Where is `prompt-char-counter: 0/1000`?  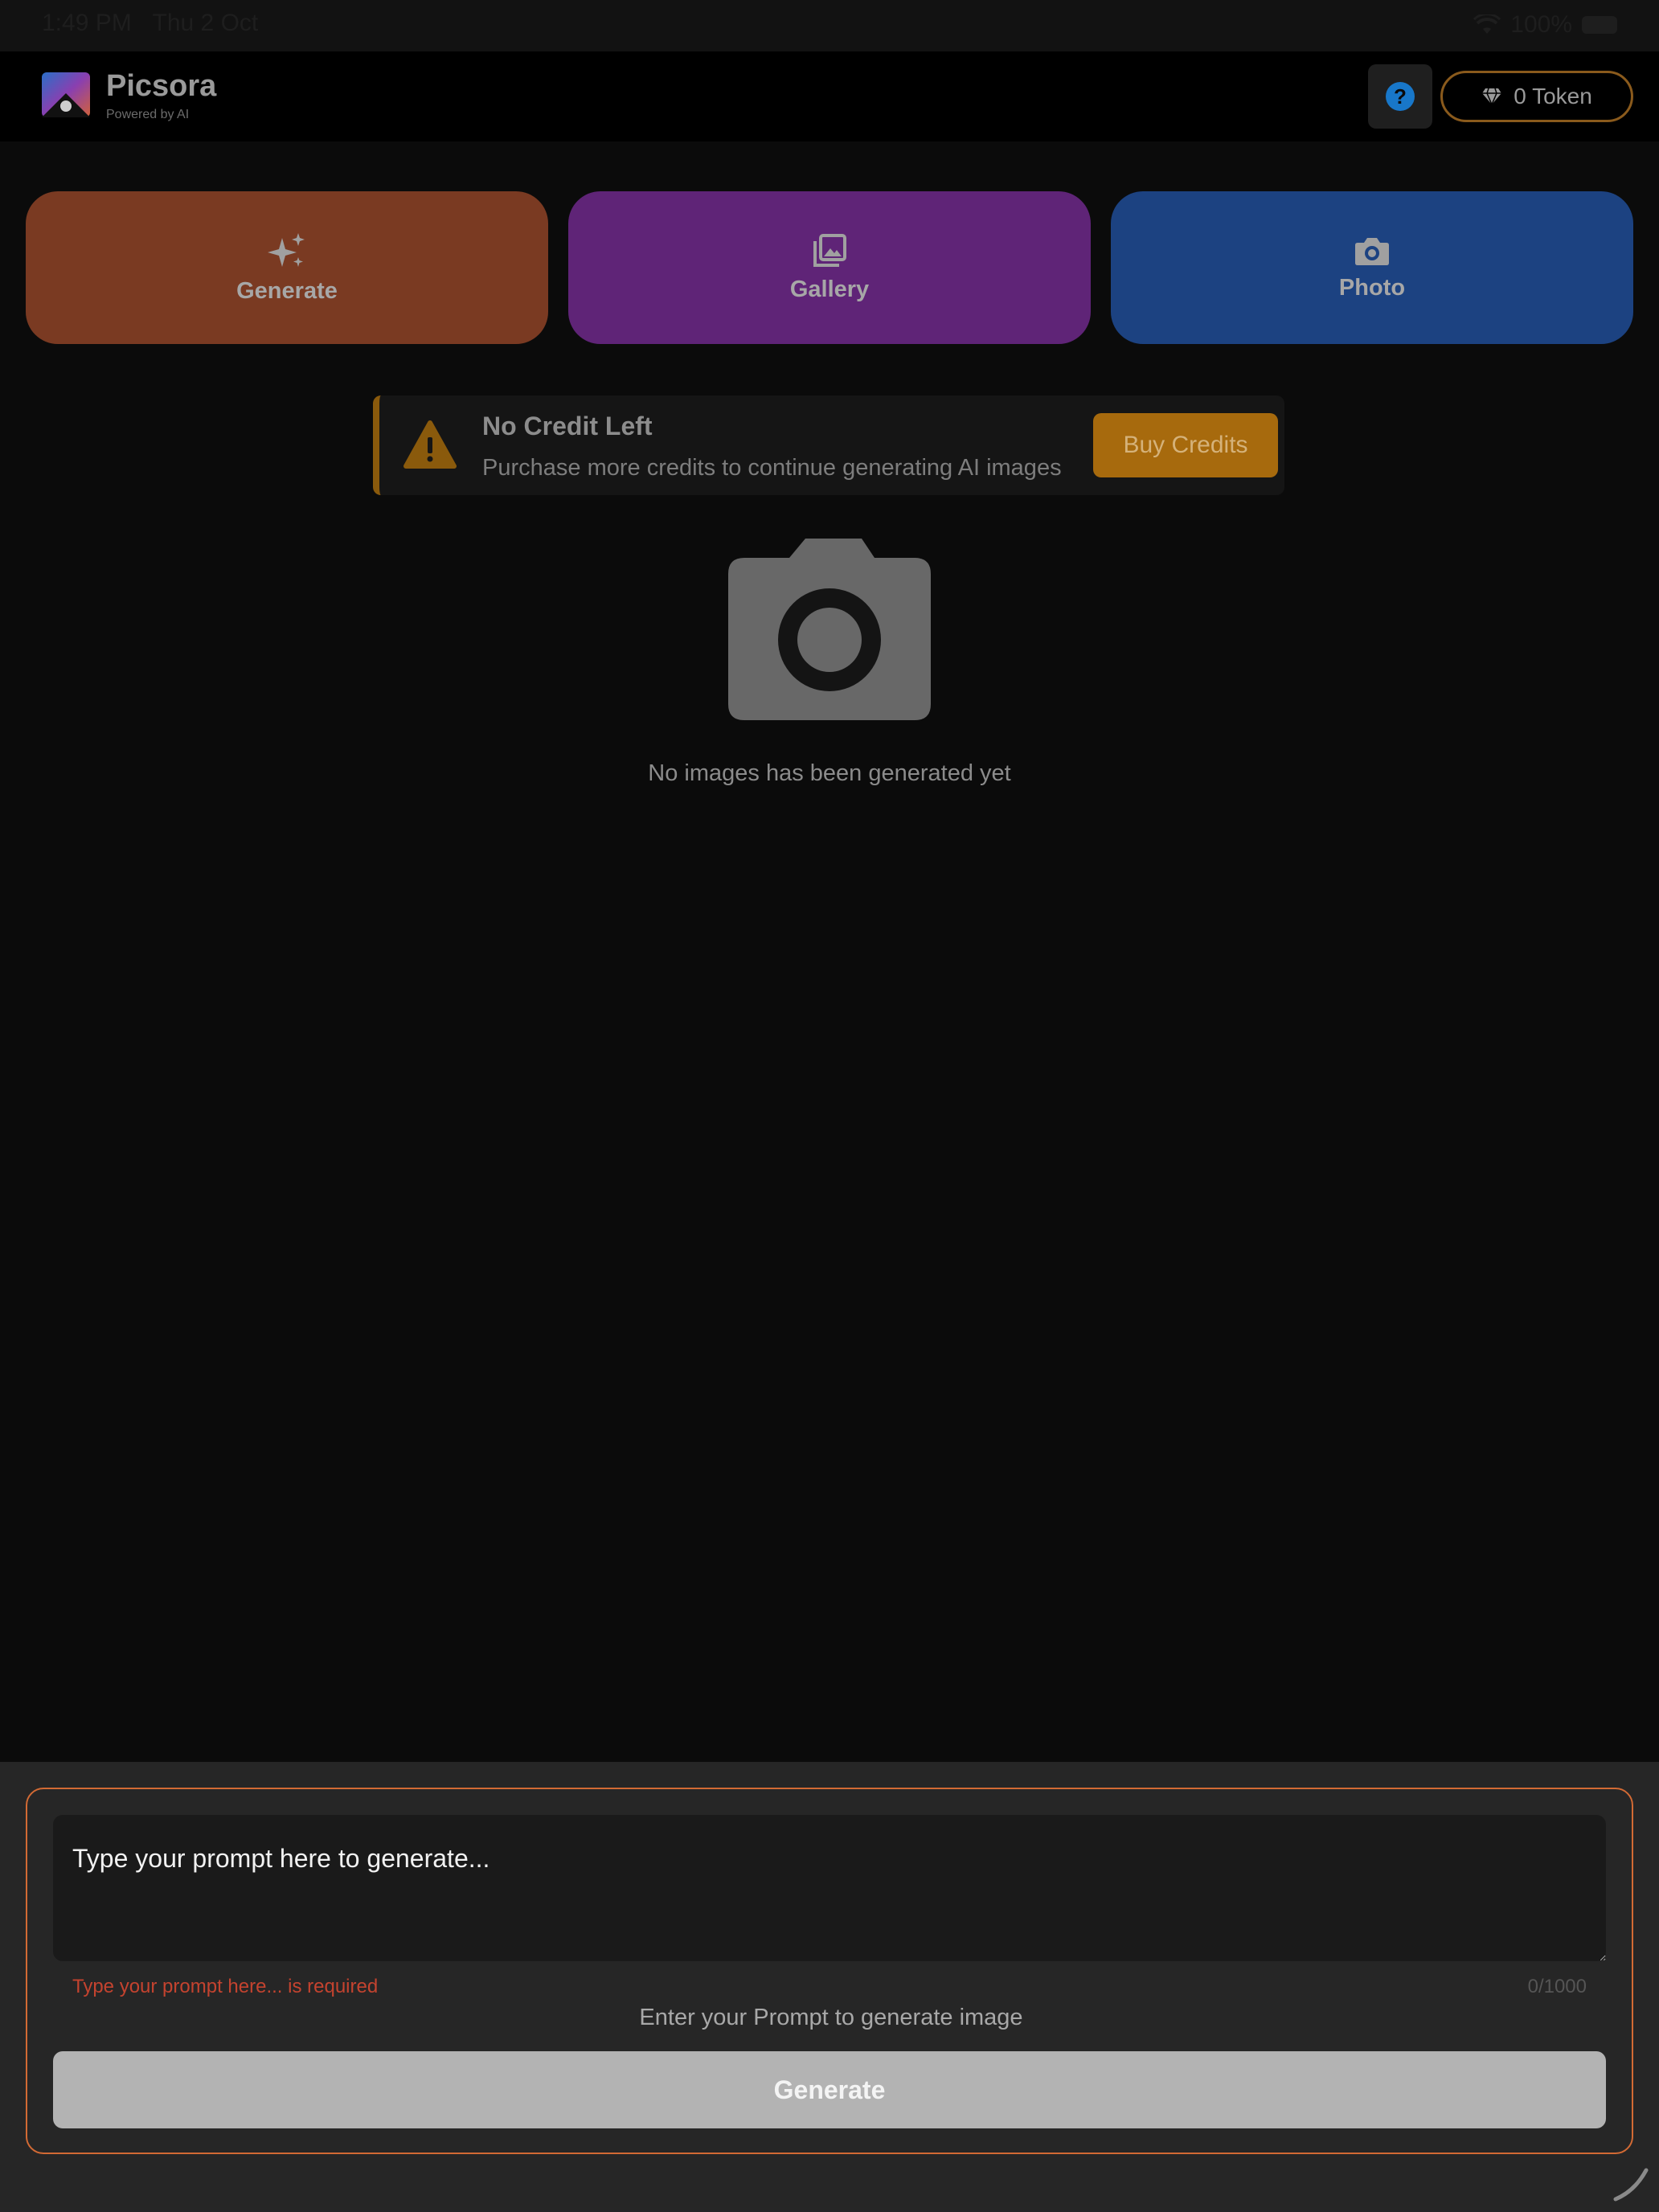
prompt-char-counter: 0/1000 is located at coordinates (1557, 1986).